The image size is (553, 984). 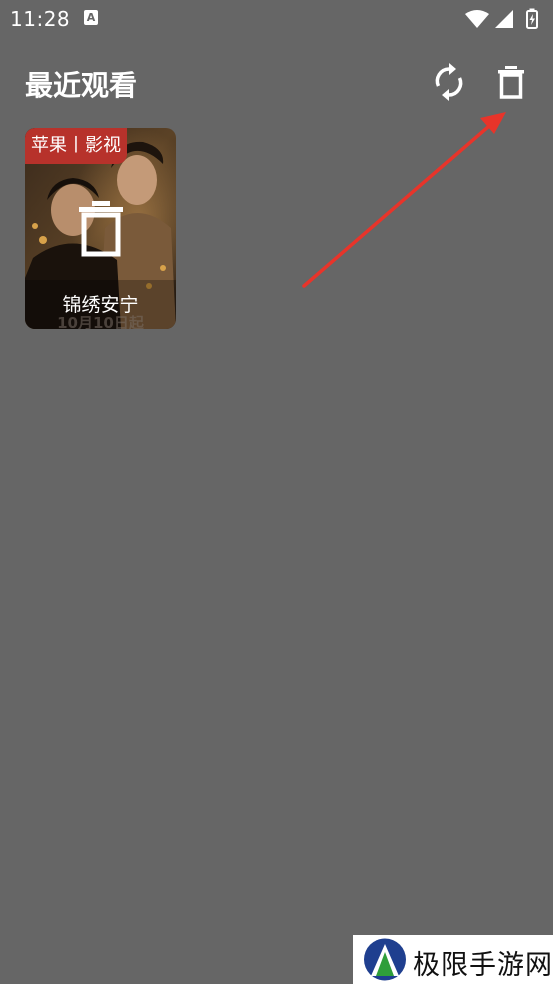 What do you see at coordinates (81, 85) in the screenshot?
I see `page-title: 最近观看` at bounding box center [81, 85].